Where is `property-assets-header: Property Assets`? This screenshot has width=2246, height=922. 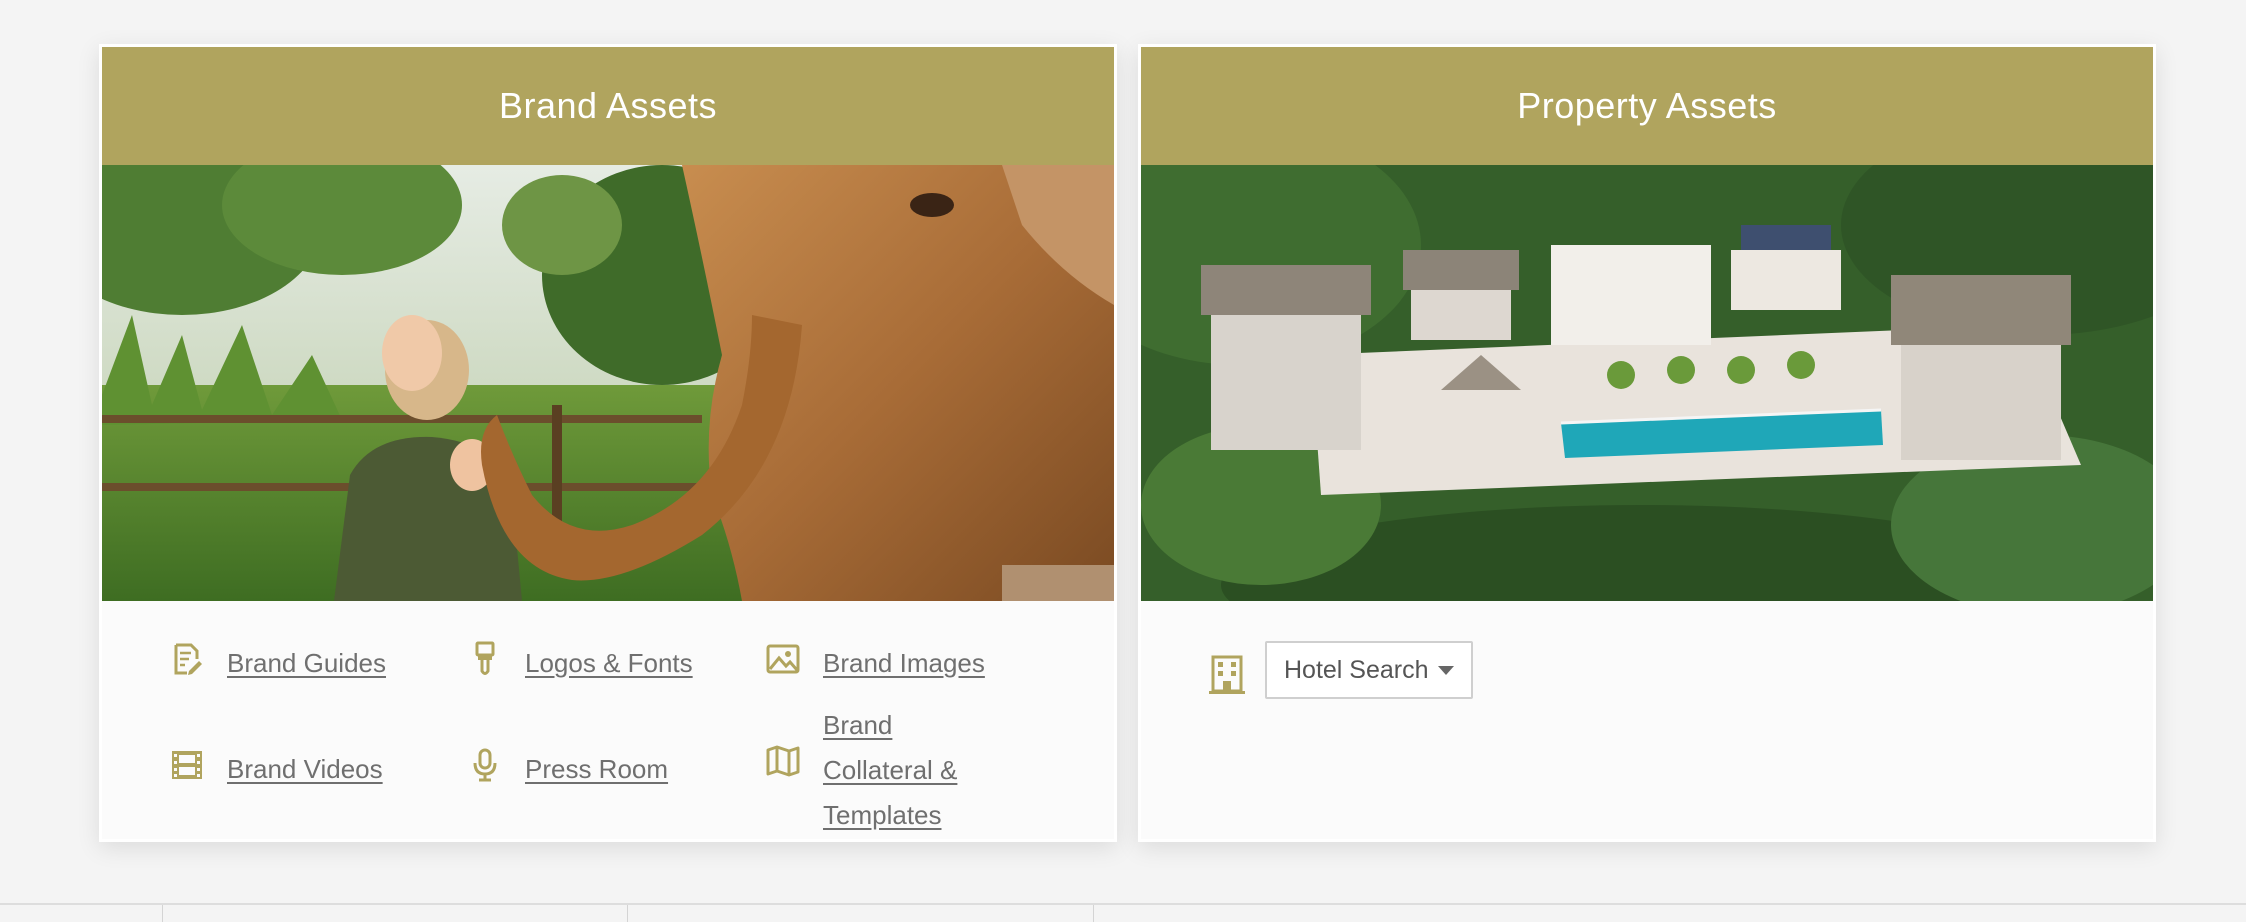 property-assets-header: Property Assets is located at coordinates (1647, 106).